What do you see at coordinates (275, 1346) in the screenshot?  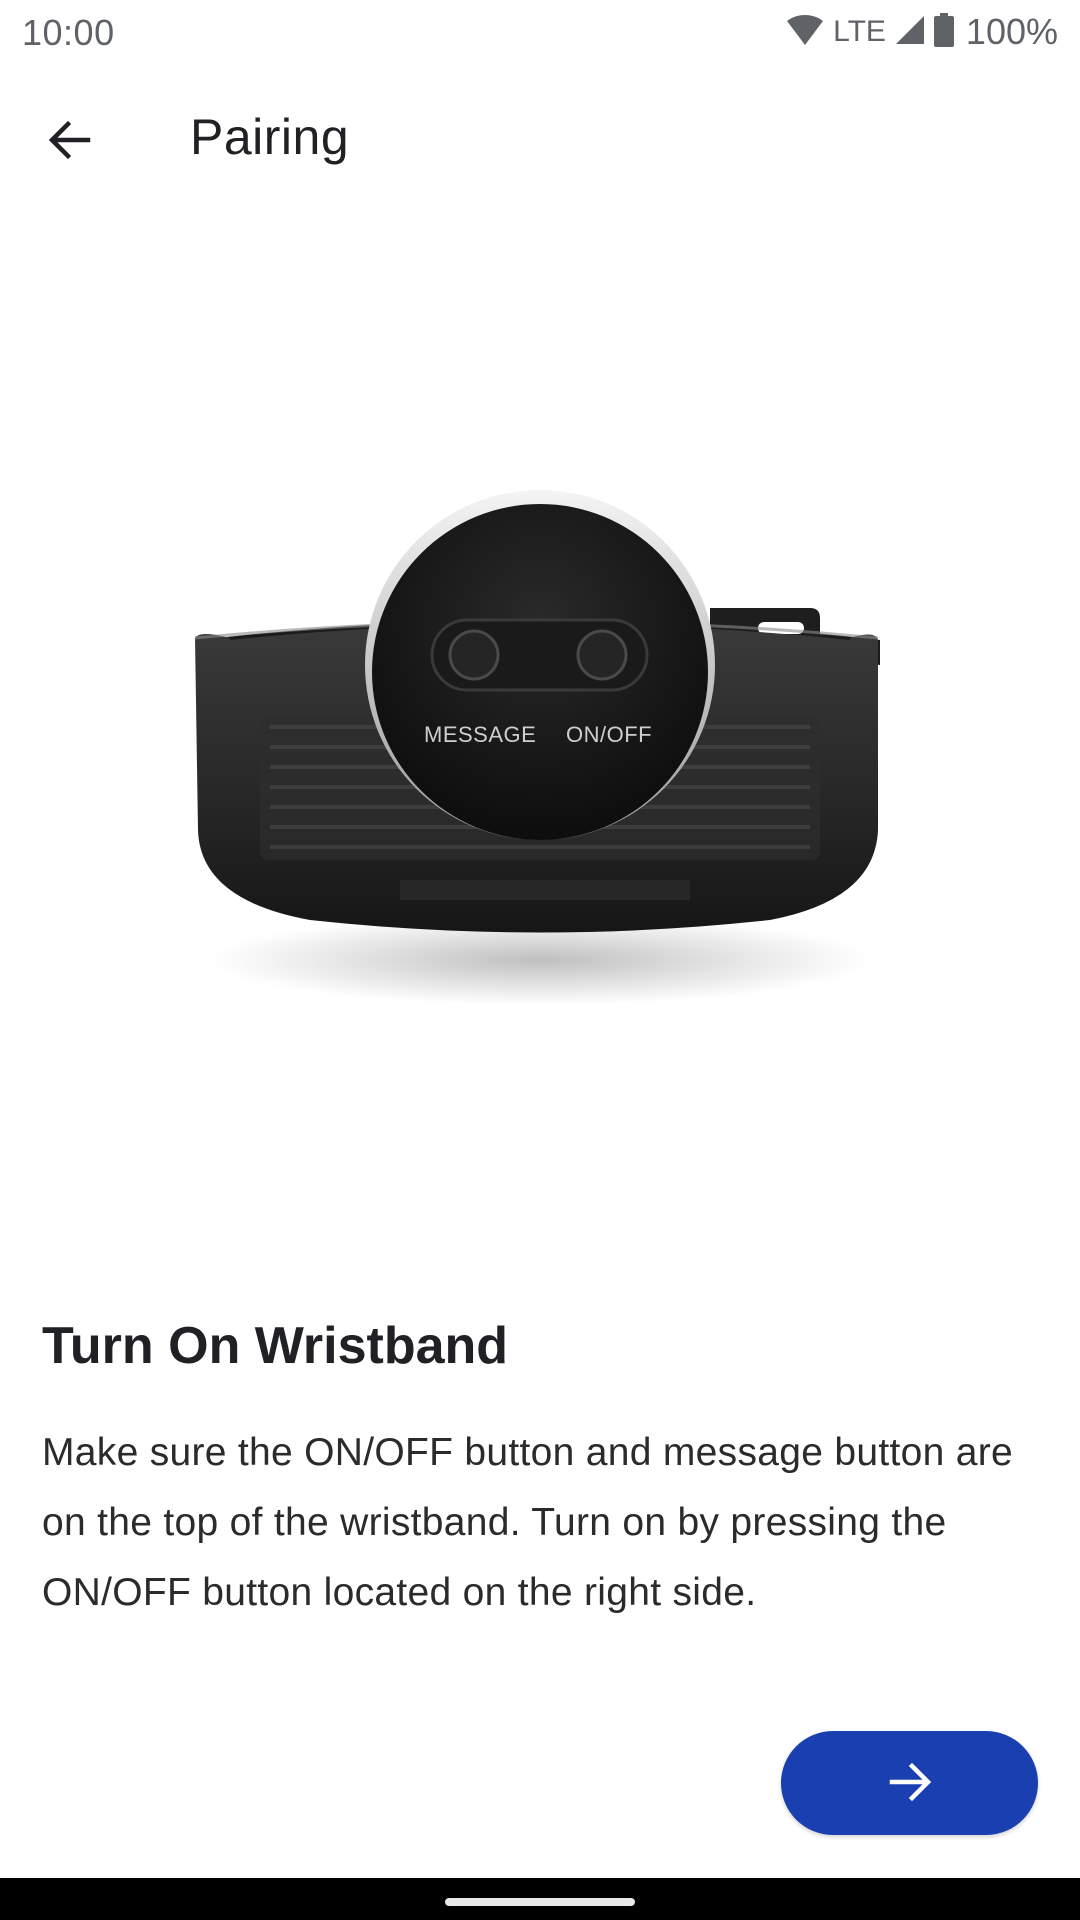 I see `instruction-heading: Turn On Wristband` at bounding box center [275, 1346].